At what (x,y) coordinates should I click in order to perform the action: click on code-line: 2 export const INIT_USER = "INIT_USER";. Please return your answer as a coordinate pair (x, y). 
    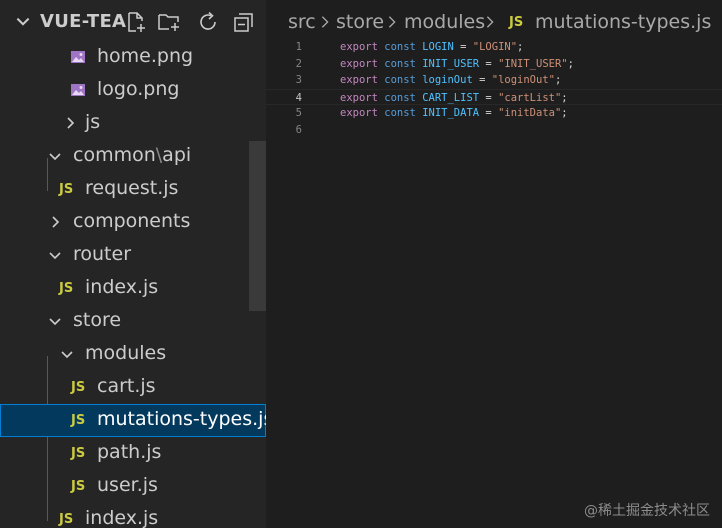
    Looking at the image, I should click on (494, 64).